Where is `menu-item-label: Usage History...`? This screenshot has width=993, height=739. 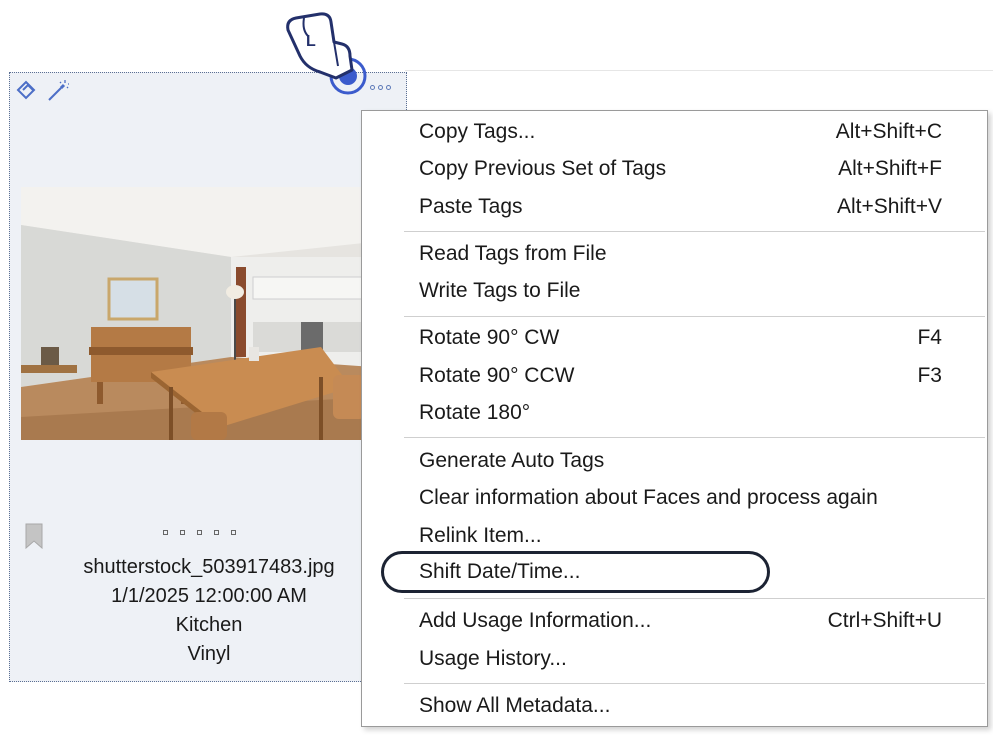 menu-item-label: Usage History... is located at coordinates (493, 658).